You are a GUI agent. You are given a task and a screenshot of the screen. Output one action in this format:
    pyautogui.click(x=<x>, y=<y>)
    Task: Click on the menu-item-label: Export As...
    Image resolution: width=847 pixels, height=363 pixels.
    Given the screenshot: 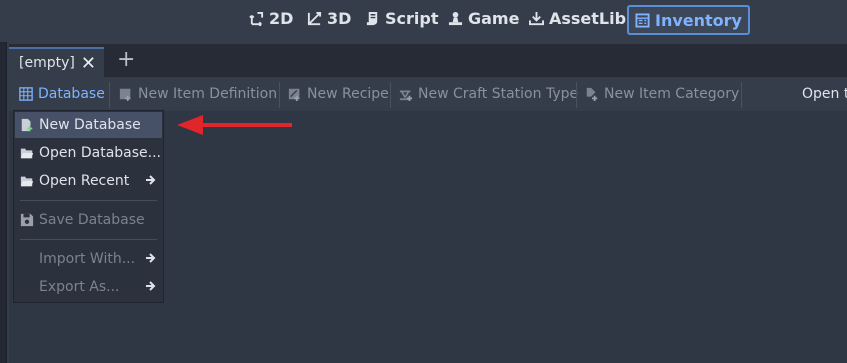 What is the action you would take?
    pyautogui.click(x=79, y=287)
    